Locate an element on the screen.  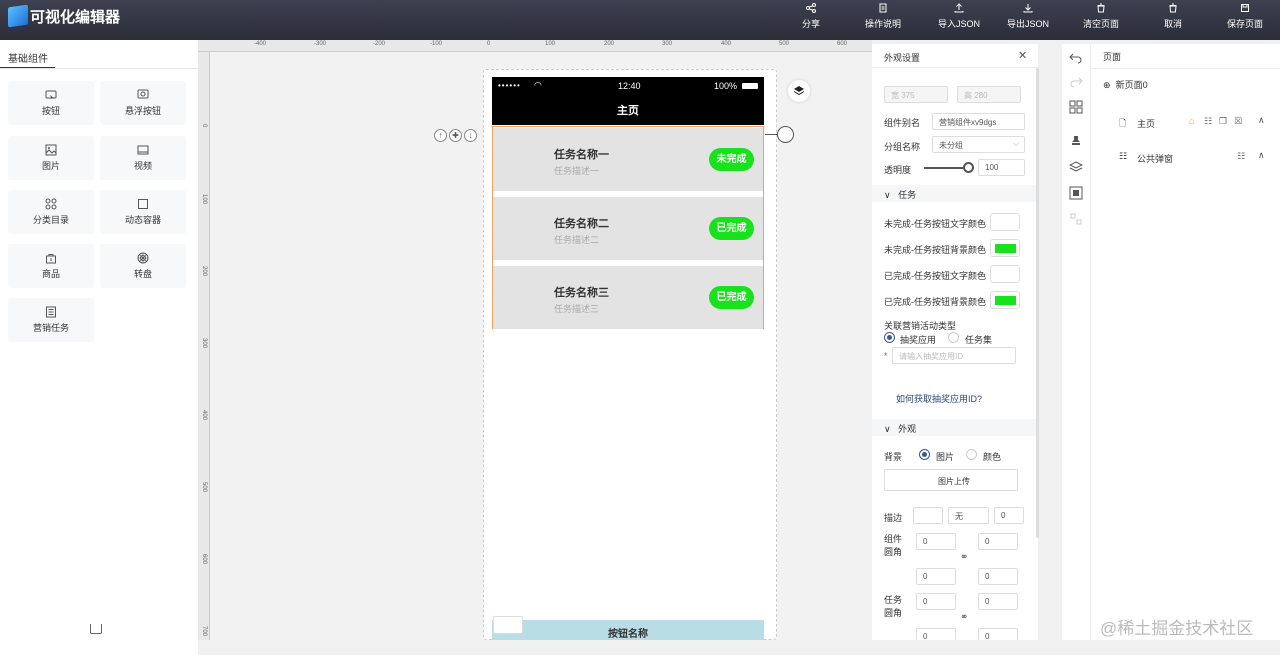
instructions-button: 操作说明 is located at coordinates (883, 19).